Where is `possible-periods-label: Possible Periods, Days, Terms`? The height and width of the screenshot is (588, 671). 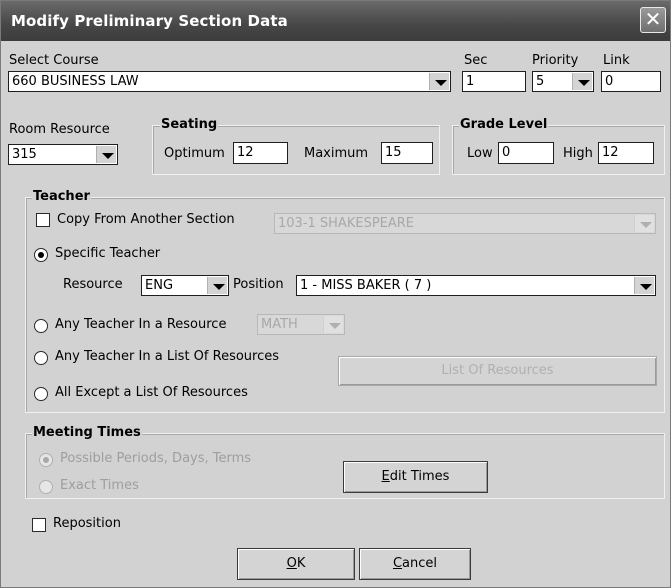 possible-periods-label: Possible Periods, Days, Terms is located at coordinates (156, 458).